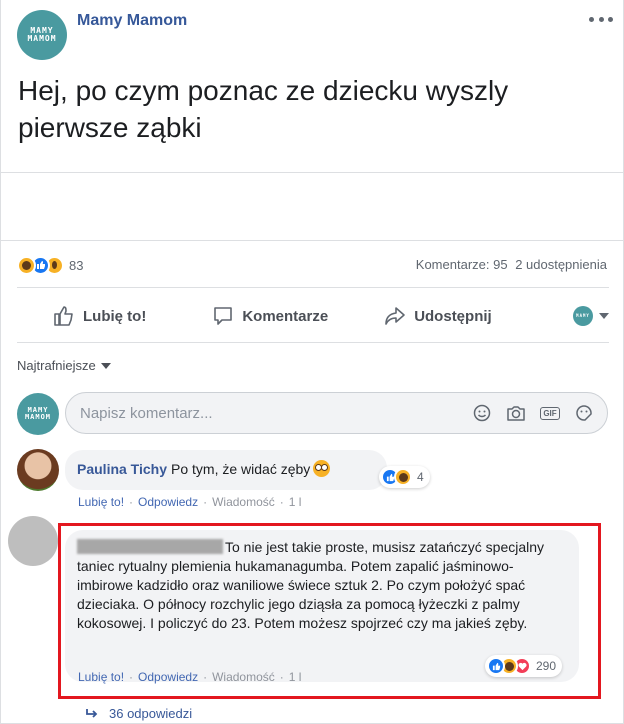 The height and width of the screenshot is (724, 624). What do you see at coordinates (395, 316) in the screenshot?
I see `share-icon` at bounding box center [395, 316].